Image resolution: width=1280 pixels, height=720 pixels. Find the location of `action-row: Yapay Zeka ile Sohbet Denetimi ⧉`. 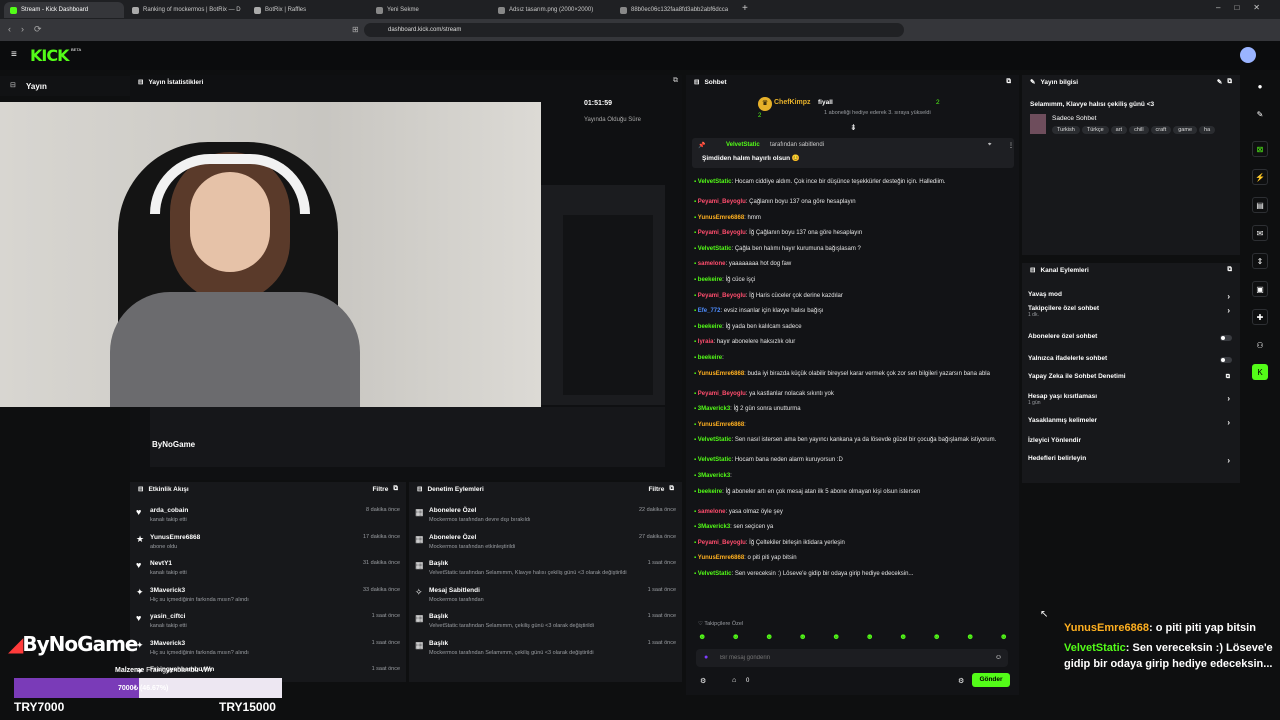

action-row: Yapay Zeka ile Sohbet Denetimi ⧉ is located at coordinates (1131, 380).